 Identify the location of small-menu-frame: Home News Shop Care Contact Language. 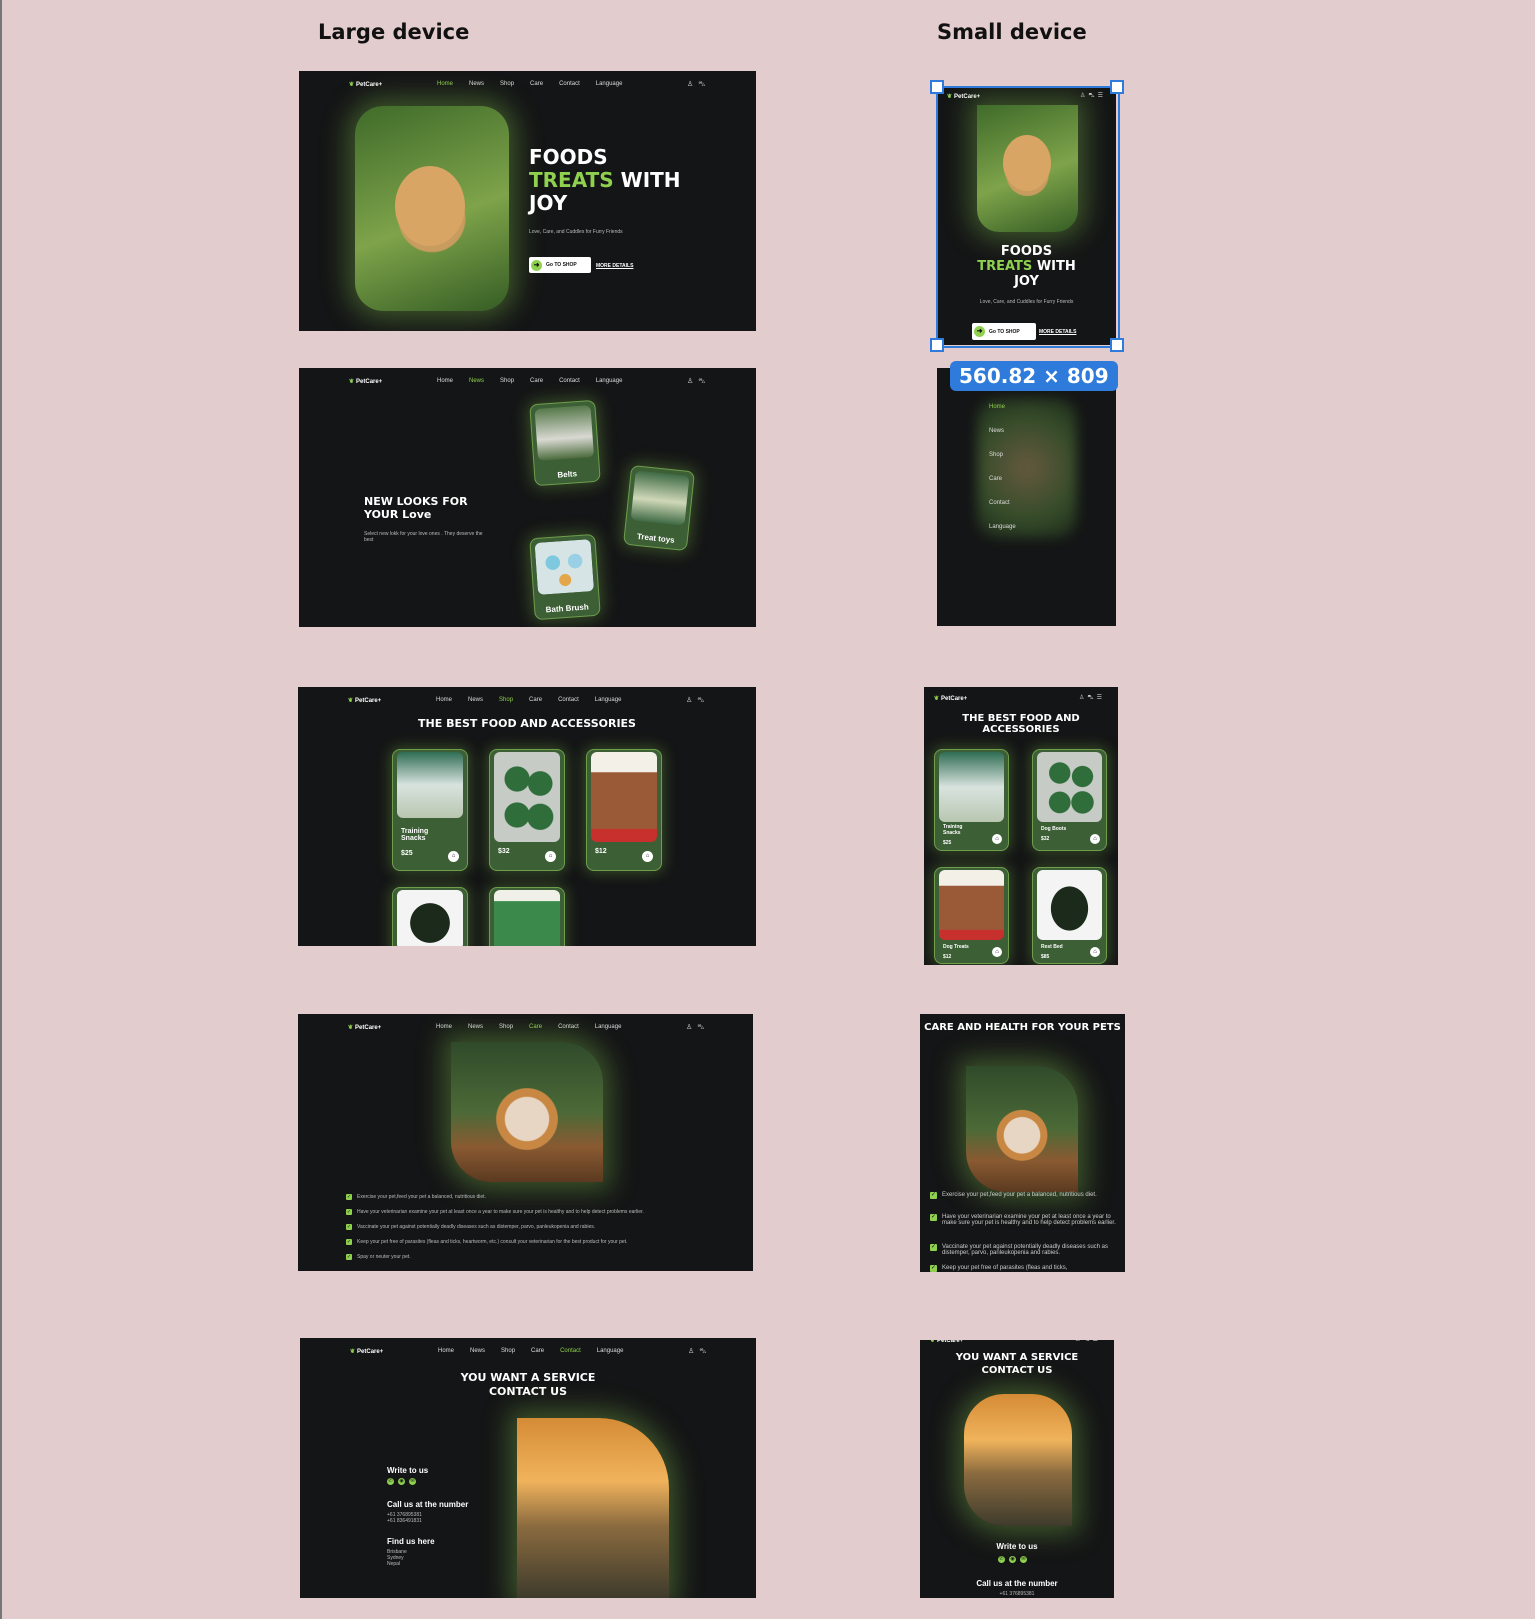
(1026, 497).